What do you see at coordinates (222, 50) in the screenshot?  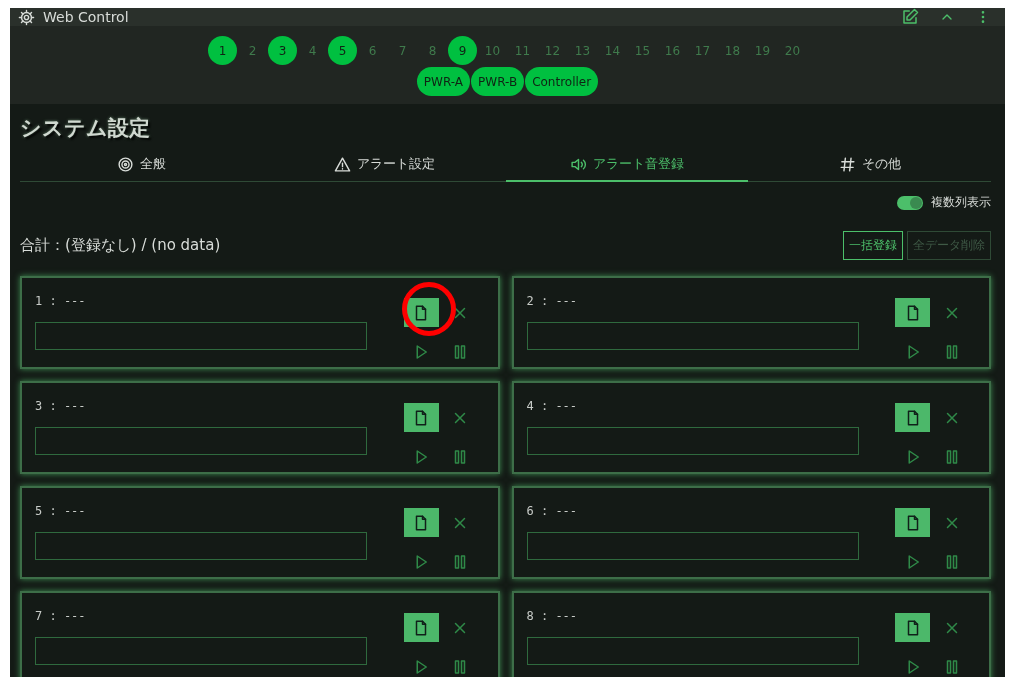 I see `unit-button: 1` at bounding box center [222, 50].